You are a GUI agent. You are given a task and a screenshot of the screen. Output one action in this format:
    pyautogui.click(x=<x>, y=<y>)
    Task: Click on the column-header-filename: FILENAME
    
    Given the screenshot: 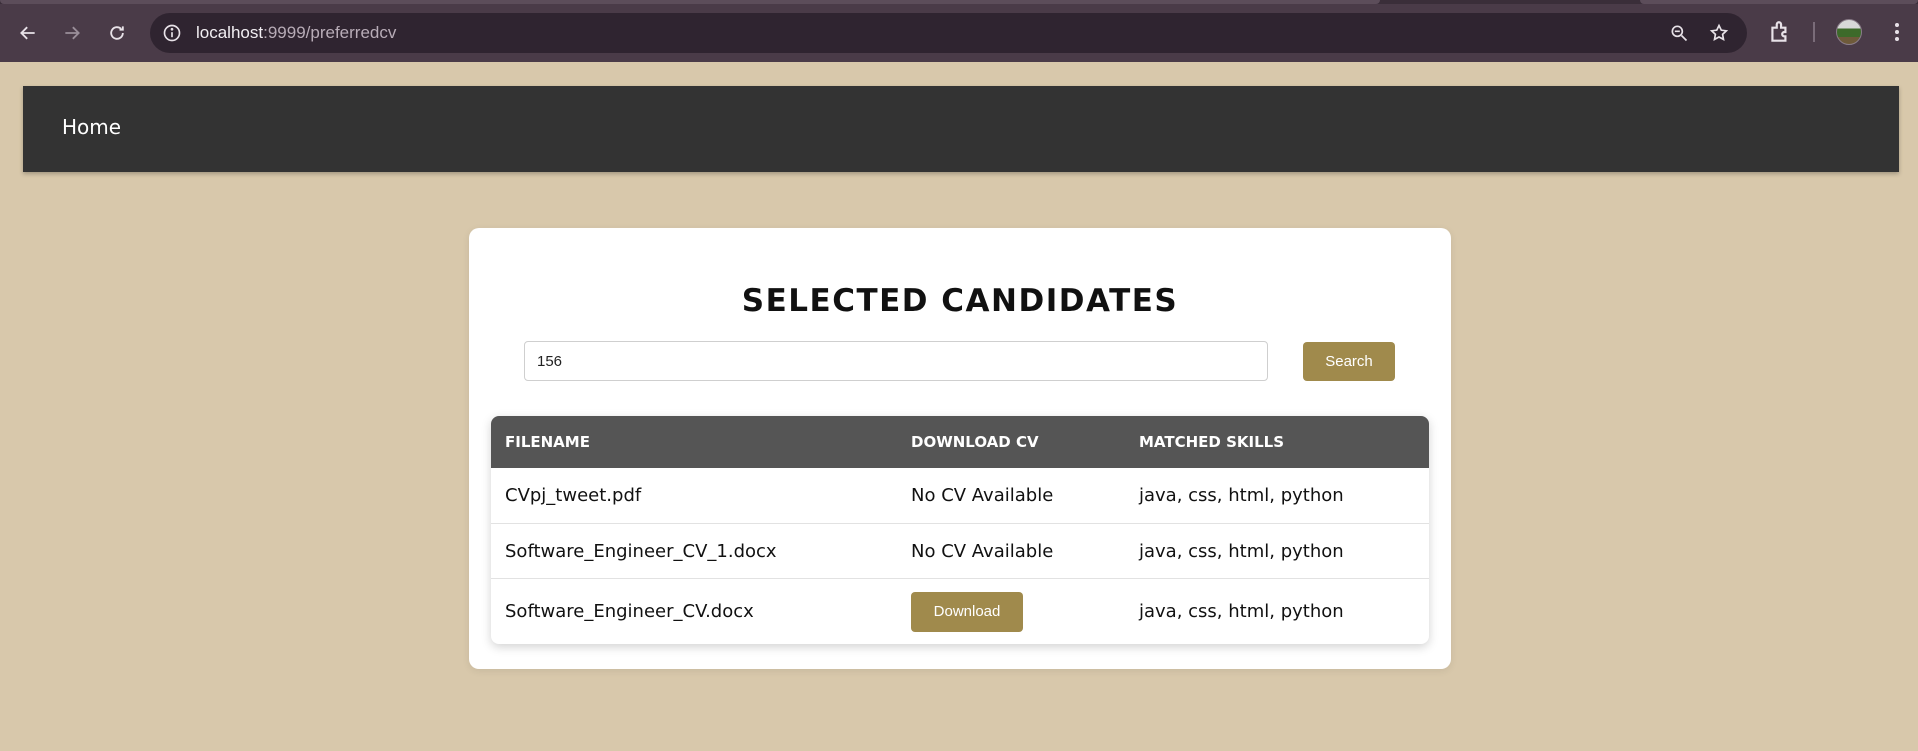 What is the action you would take?
    pyautogui.click(x=694, y=442)
    